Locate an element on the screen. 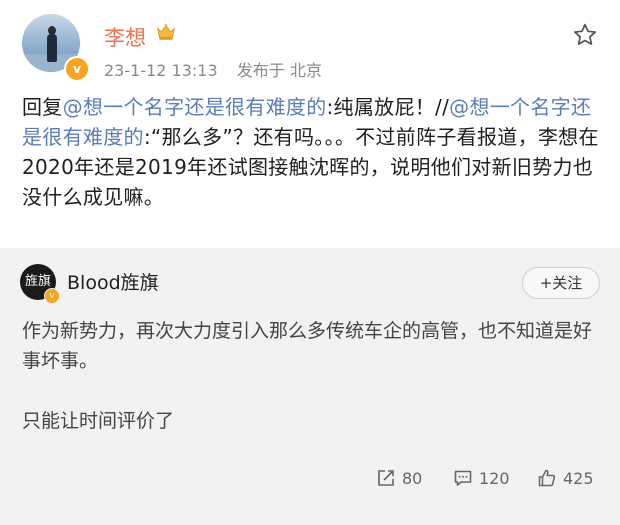 This screenshot has height=525, width=620. mention-link: @想一个名字还是很有难度的 is located at coordinates (195, 107).